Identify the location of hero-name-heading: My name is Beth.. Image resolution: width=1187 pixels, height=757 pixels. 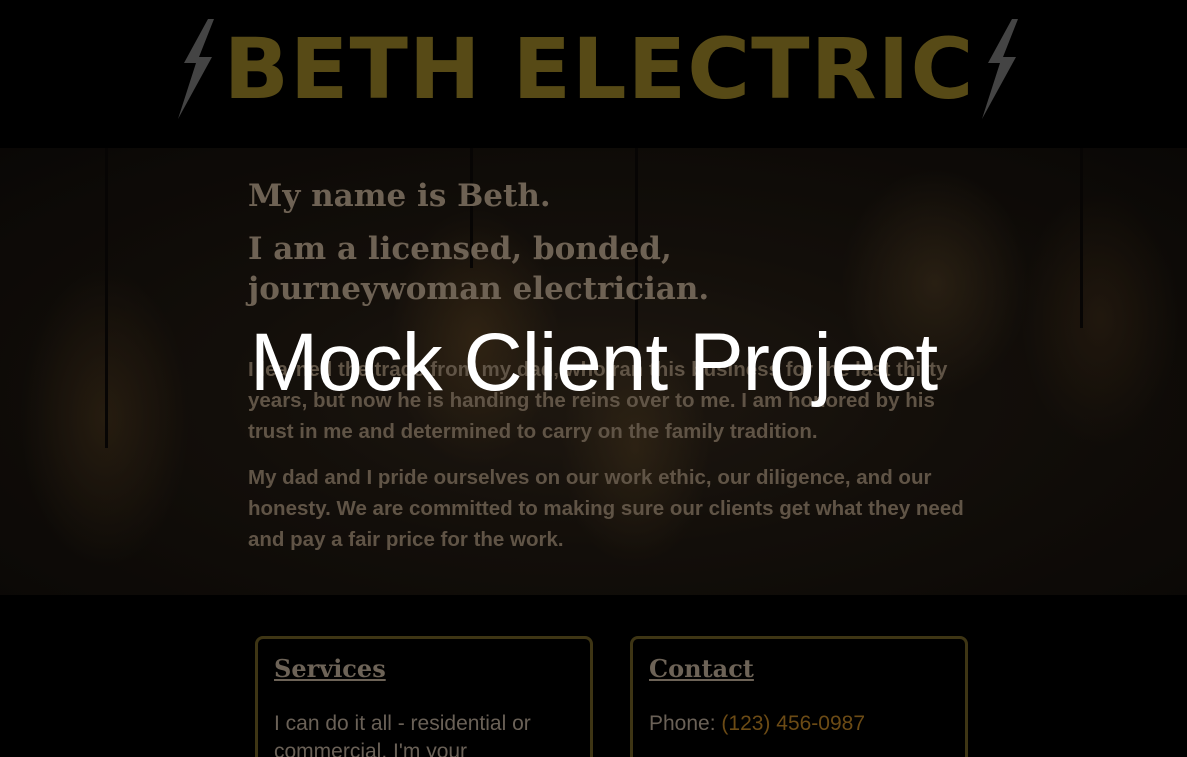
(399, 196).